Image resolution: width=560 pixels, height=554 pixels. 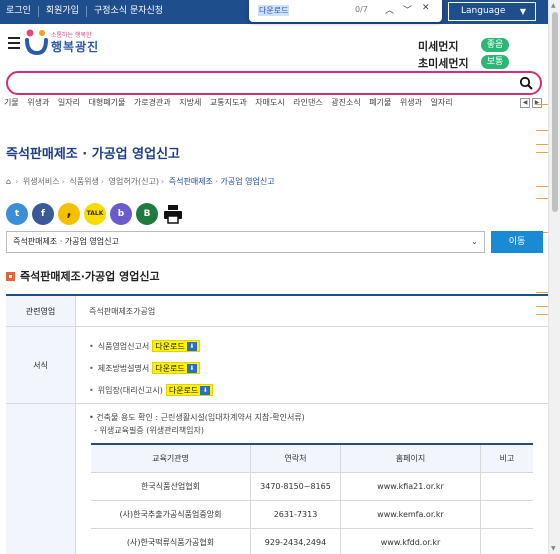 What do you see at coordinates (66, 241) in the screenshot?
I see `menu-jump-value: 즉석판매제조 · 가공업 영업신고` at bounding box center [66, 241].